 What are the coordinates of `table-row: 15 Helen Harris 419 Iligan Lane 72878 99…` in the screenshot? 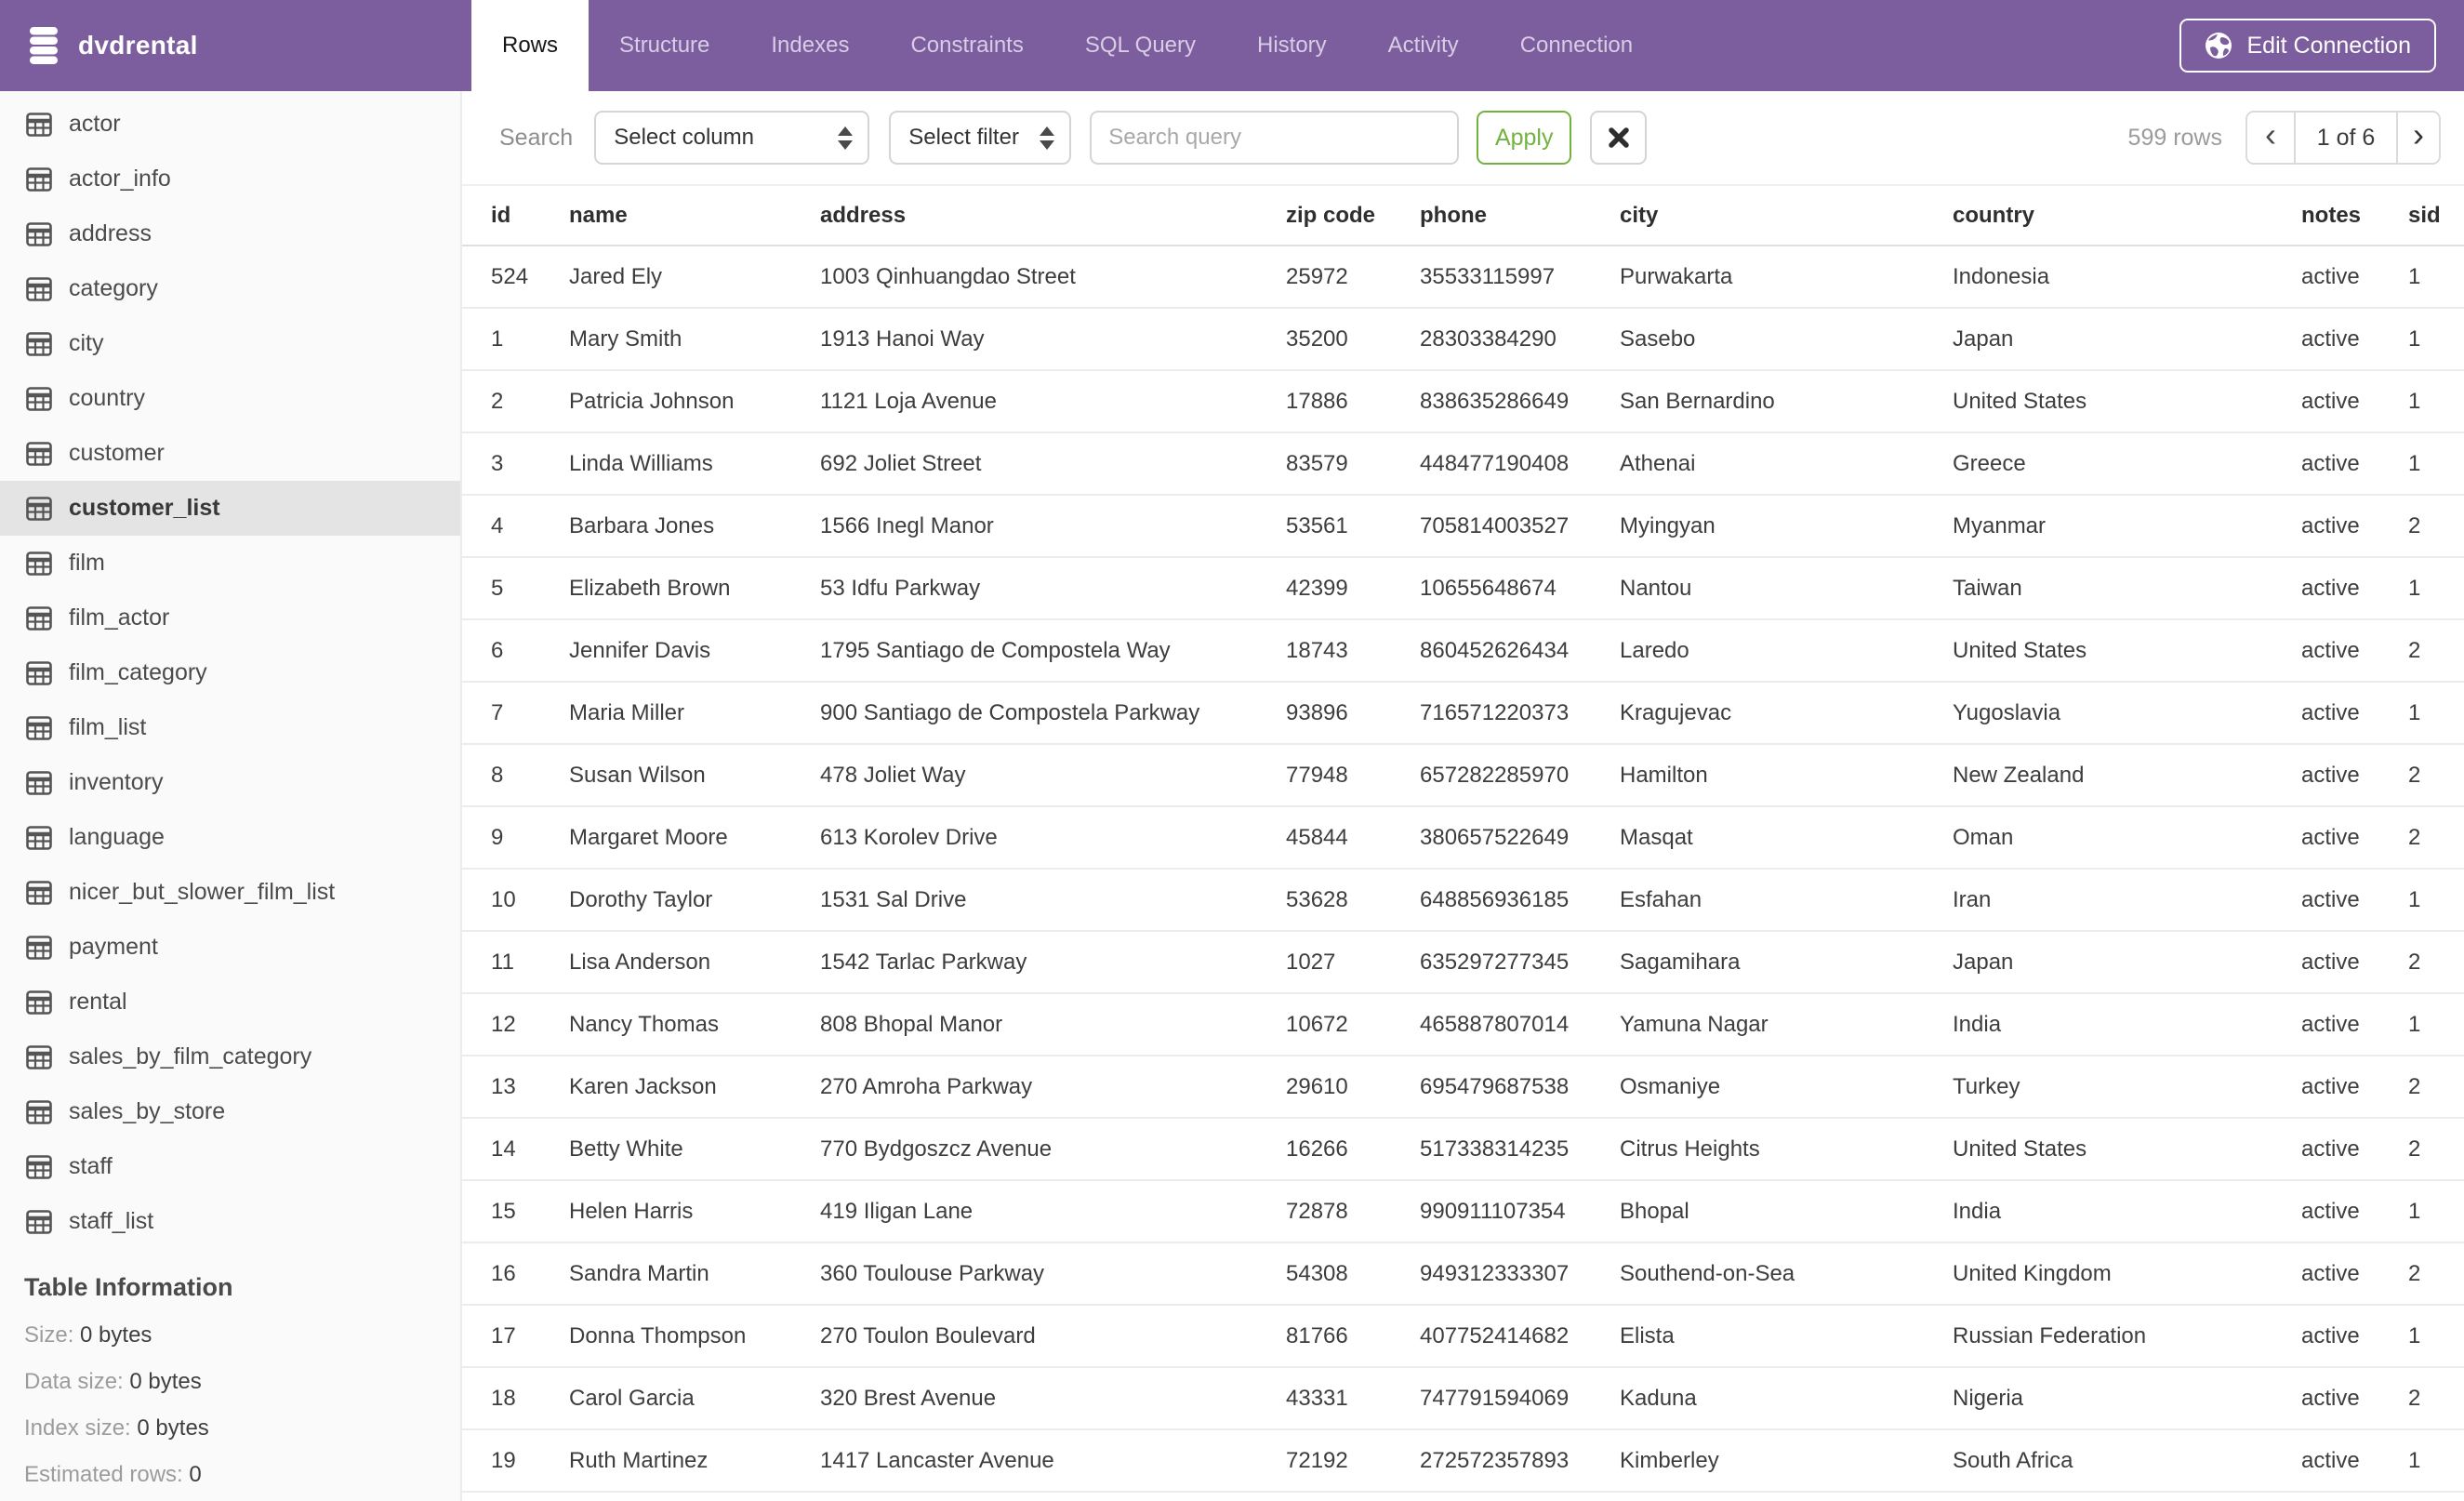 It's located at (1463, 1212).